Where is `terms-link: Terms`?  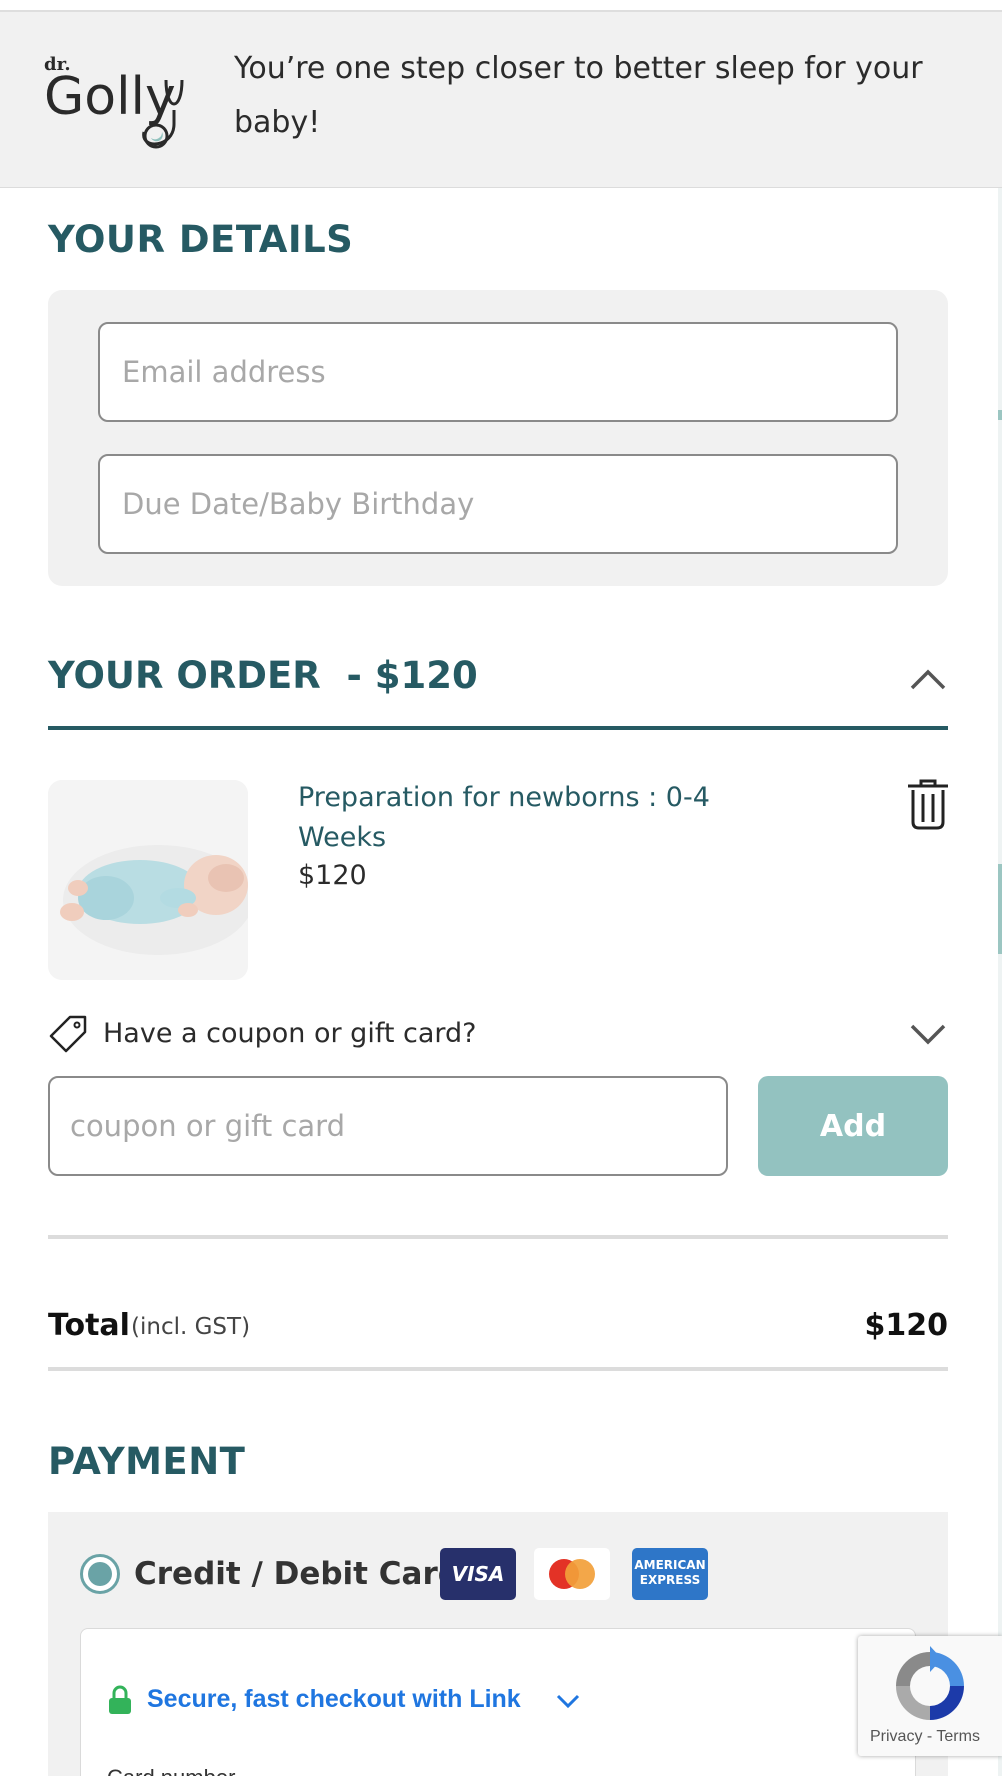
terms-link: Terms is located at coordinates (958, 1736).